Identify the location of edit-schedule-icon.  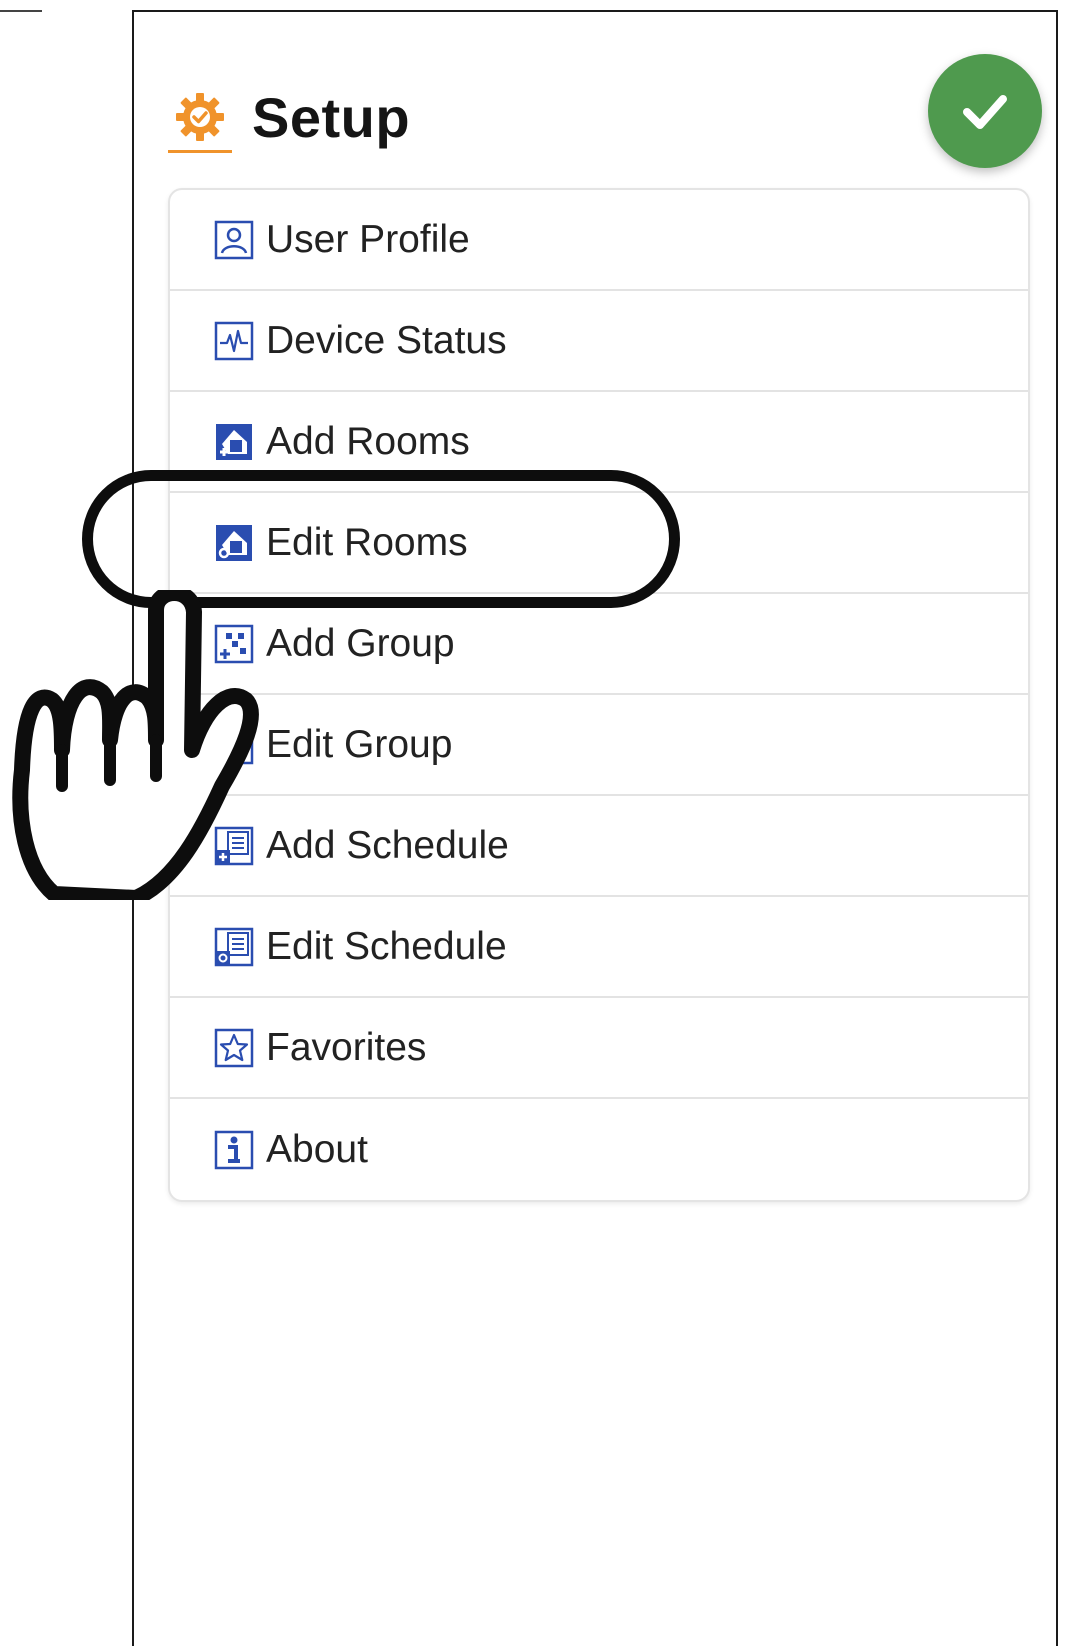
(234, 947).